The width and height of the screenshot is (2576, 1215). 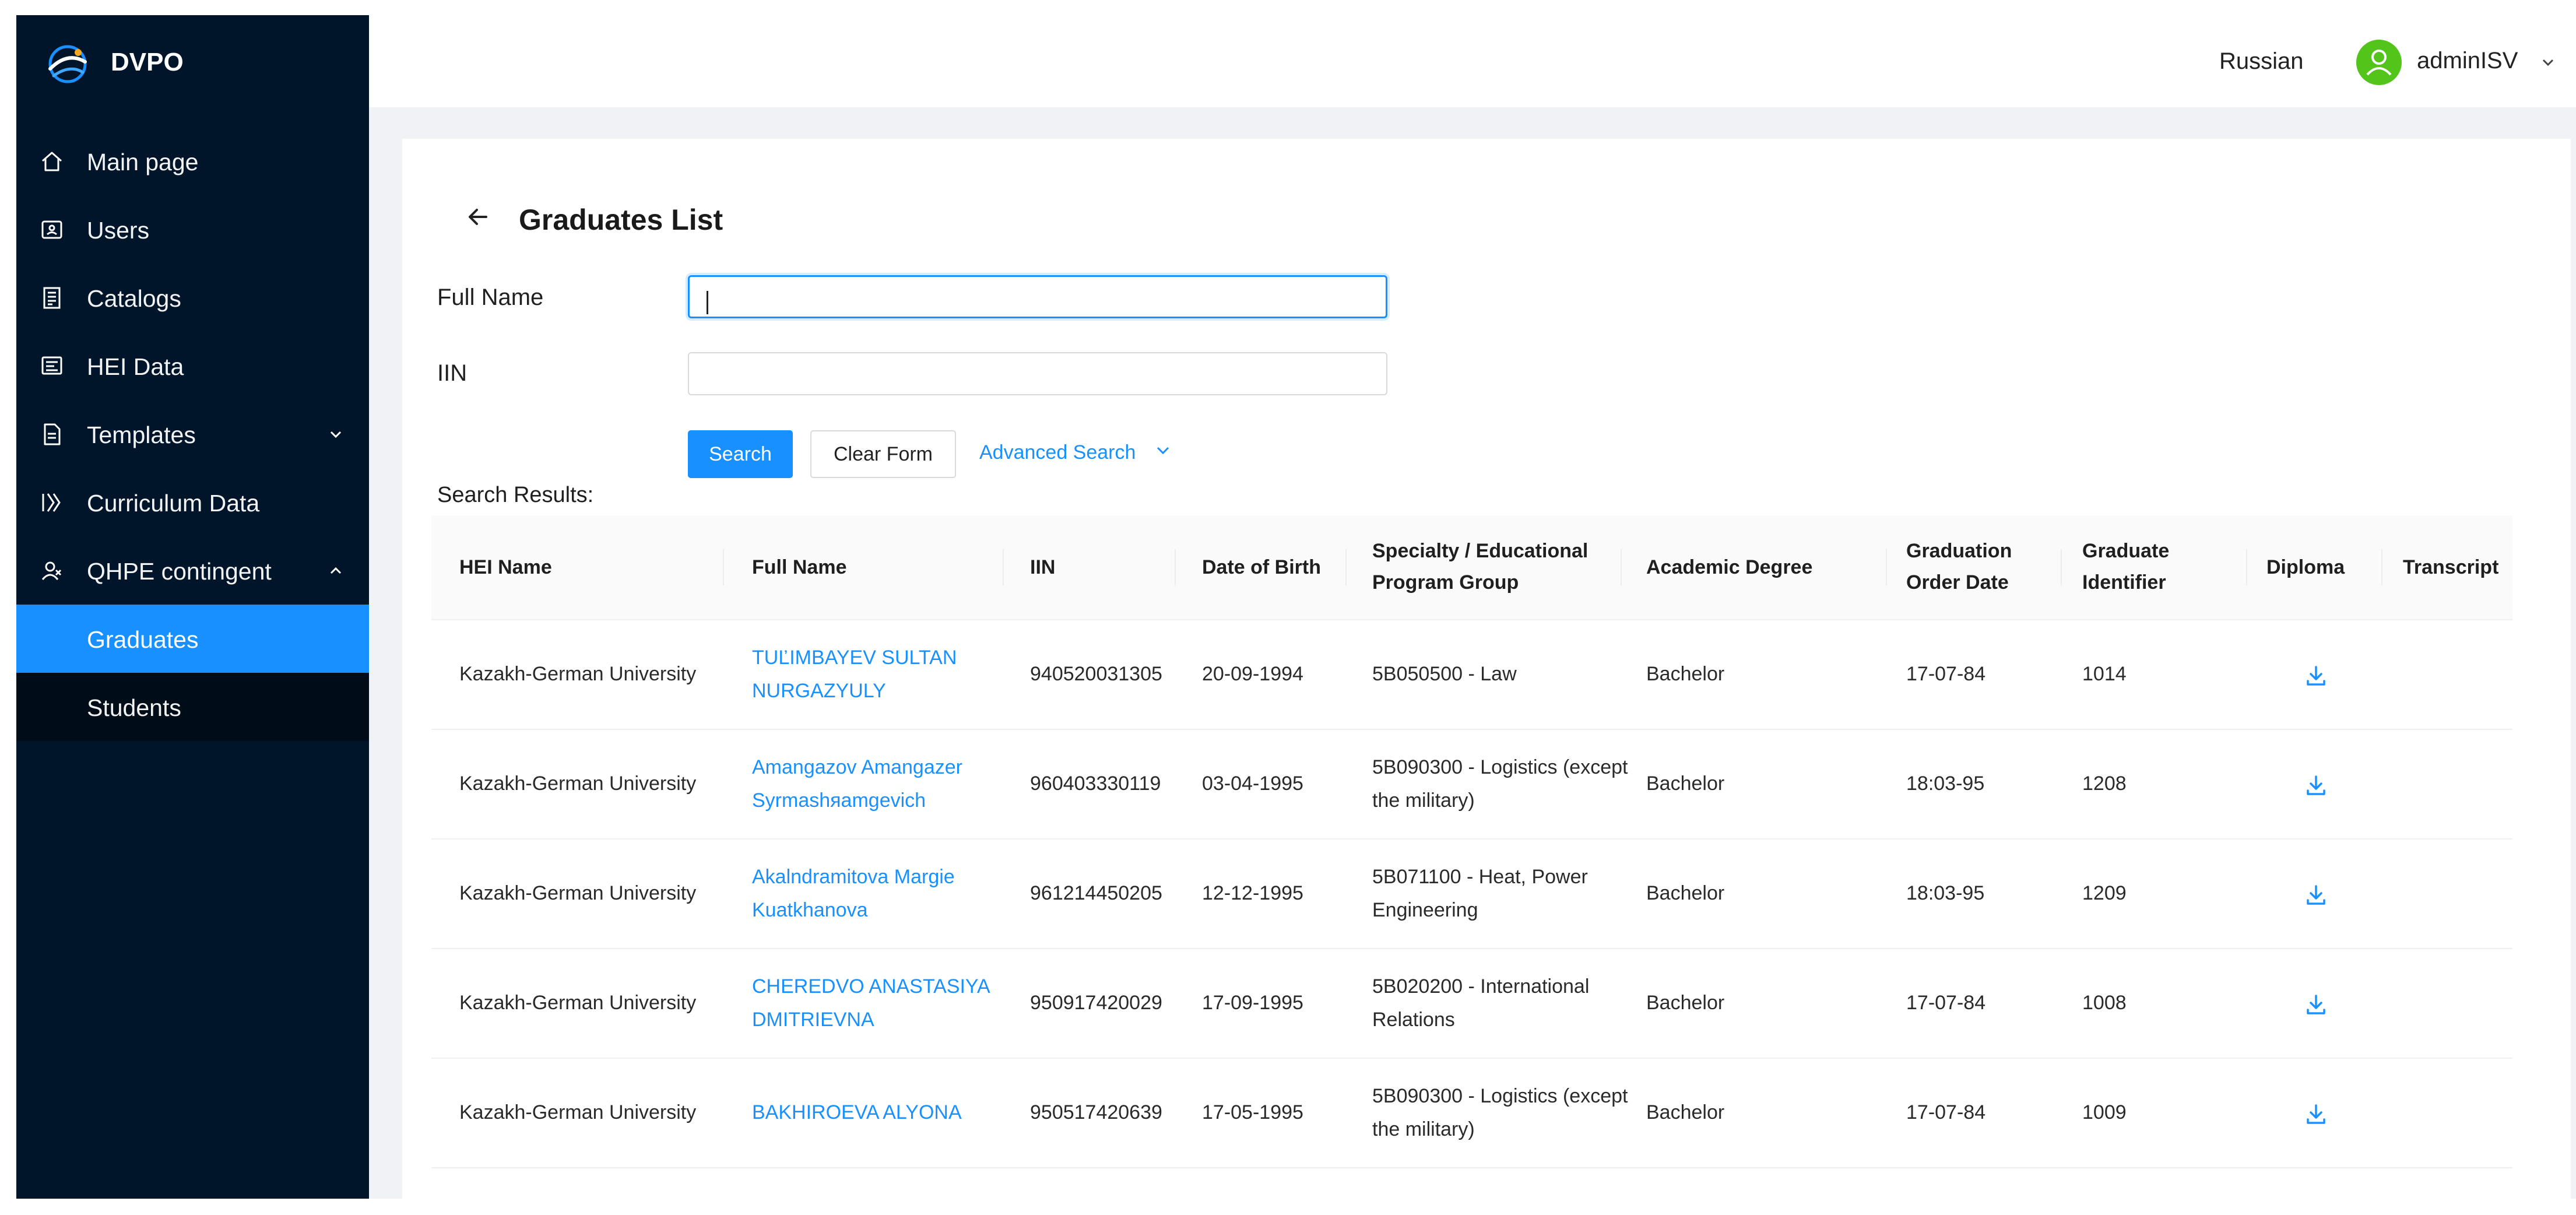 What do you see at coordinates (135, 366) in the screenshot?
I see `sidebar-item-label: HEI Data` at bounding box center [135, 366].